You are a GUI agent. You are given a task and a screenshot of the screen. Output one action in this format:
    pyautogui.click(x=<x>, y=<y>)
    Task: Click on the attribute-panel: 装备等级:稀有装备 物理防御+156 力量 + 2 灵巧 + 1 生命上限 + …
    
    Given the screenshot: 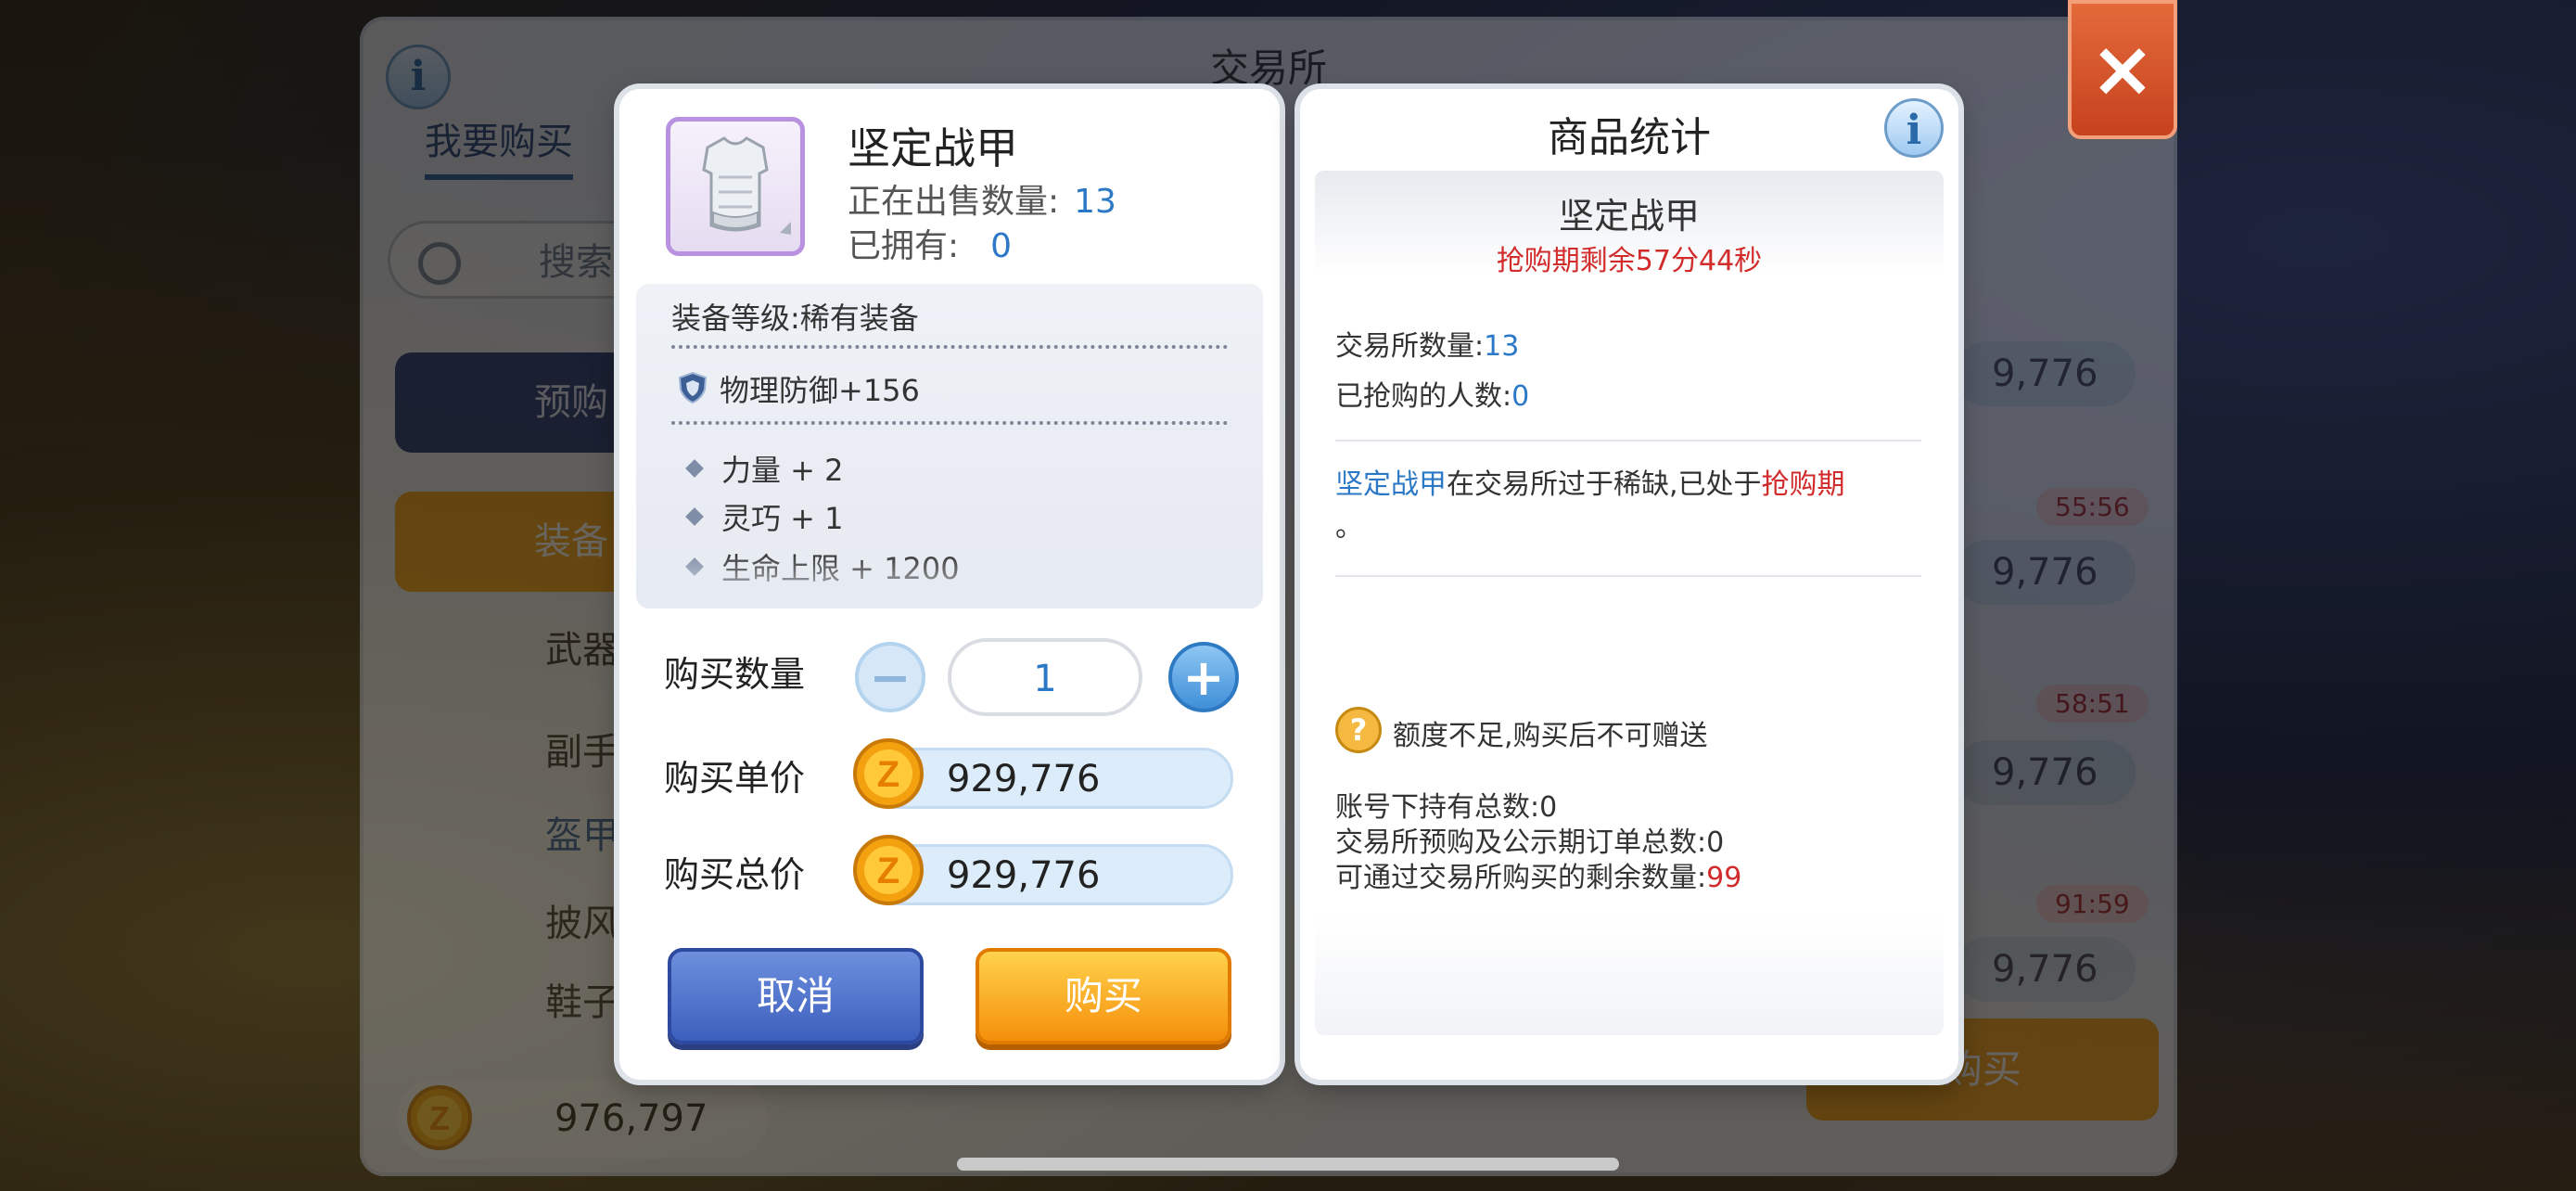 What is the action you would take?
    pyautogui.click(x=950, y=446)
    